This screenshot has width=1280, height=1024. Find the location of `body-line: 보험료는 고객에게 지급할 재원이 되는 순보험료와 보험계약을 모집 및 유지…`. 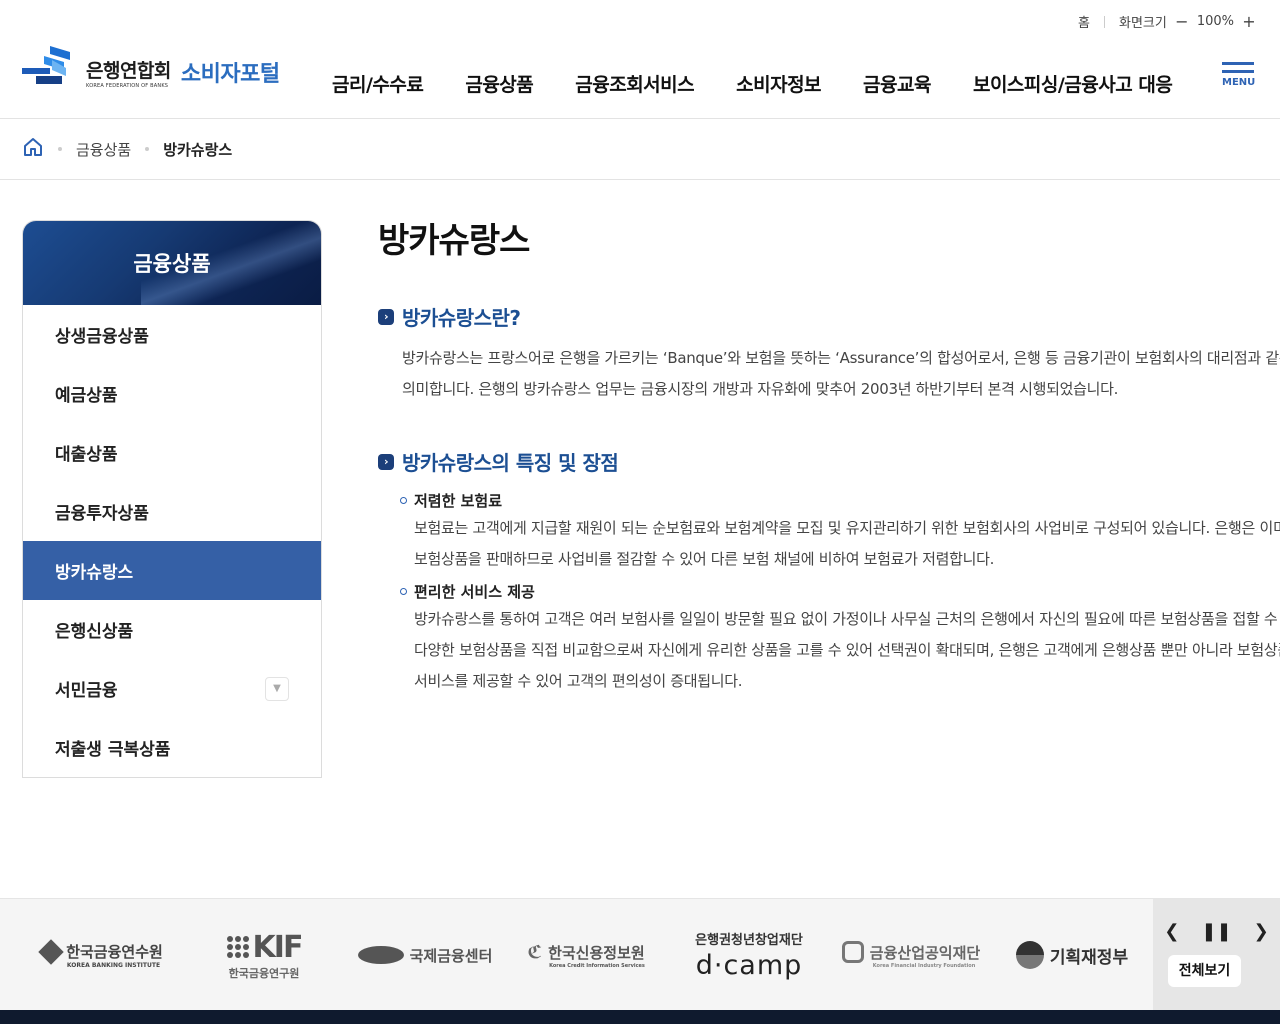

body-line: 보험료는 고객에게 지급할 재원이 되는 순보험료와 보험계약을 모집 및 유지… is located at coordinates (847, 528).